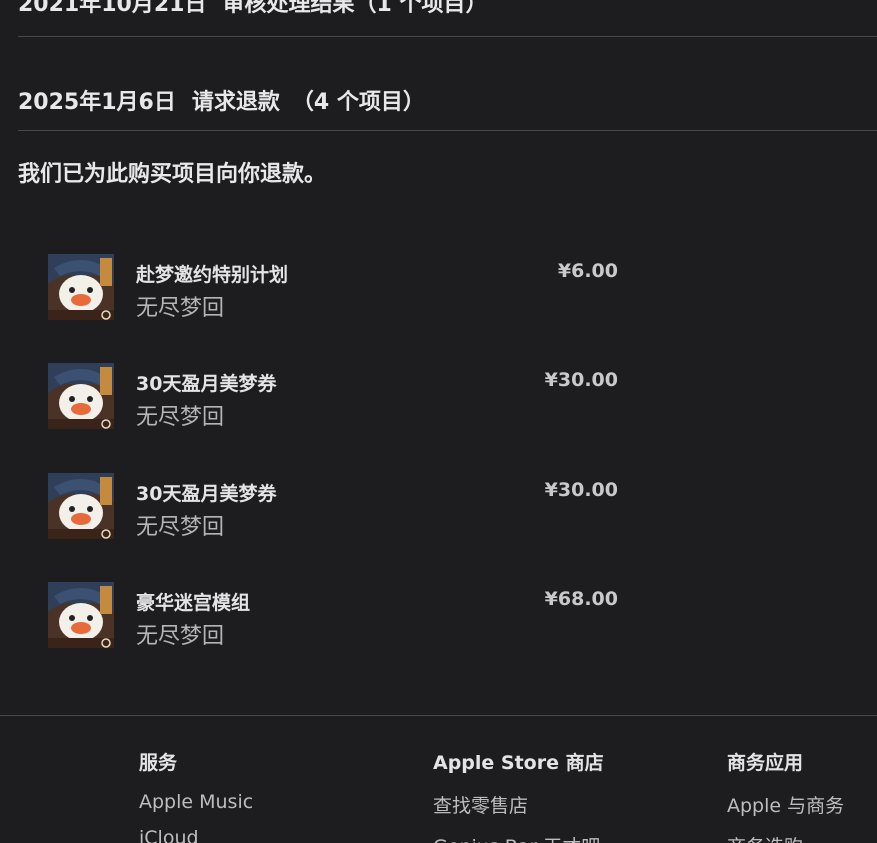 This screenshot has height=843, width=877. I want to click on previous-section-header: 2021年10月21日 审核处理结果（1 个项目）, so click(252, 9).